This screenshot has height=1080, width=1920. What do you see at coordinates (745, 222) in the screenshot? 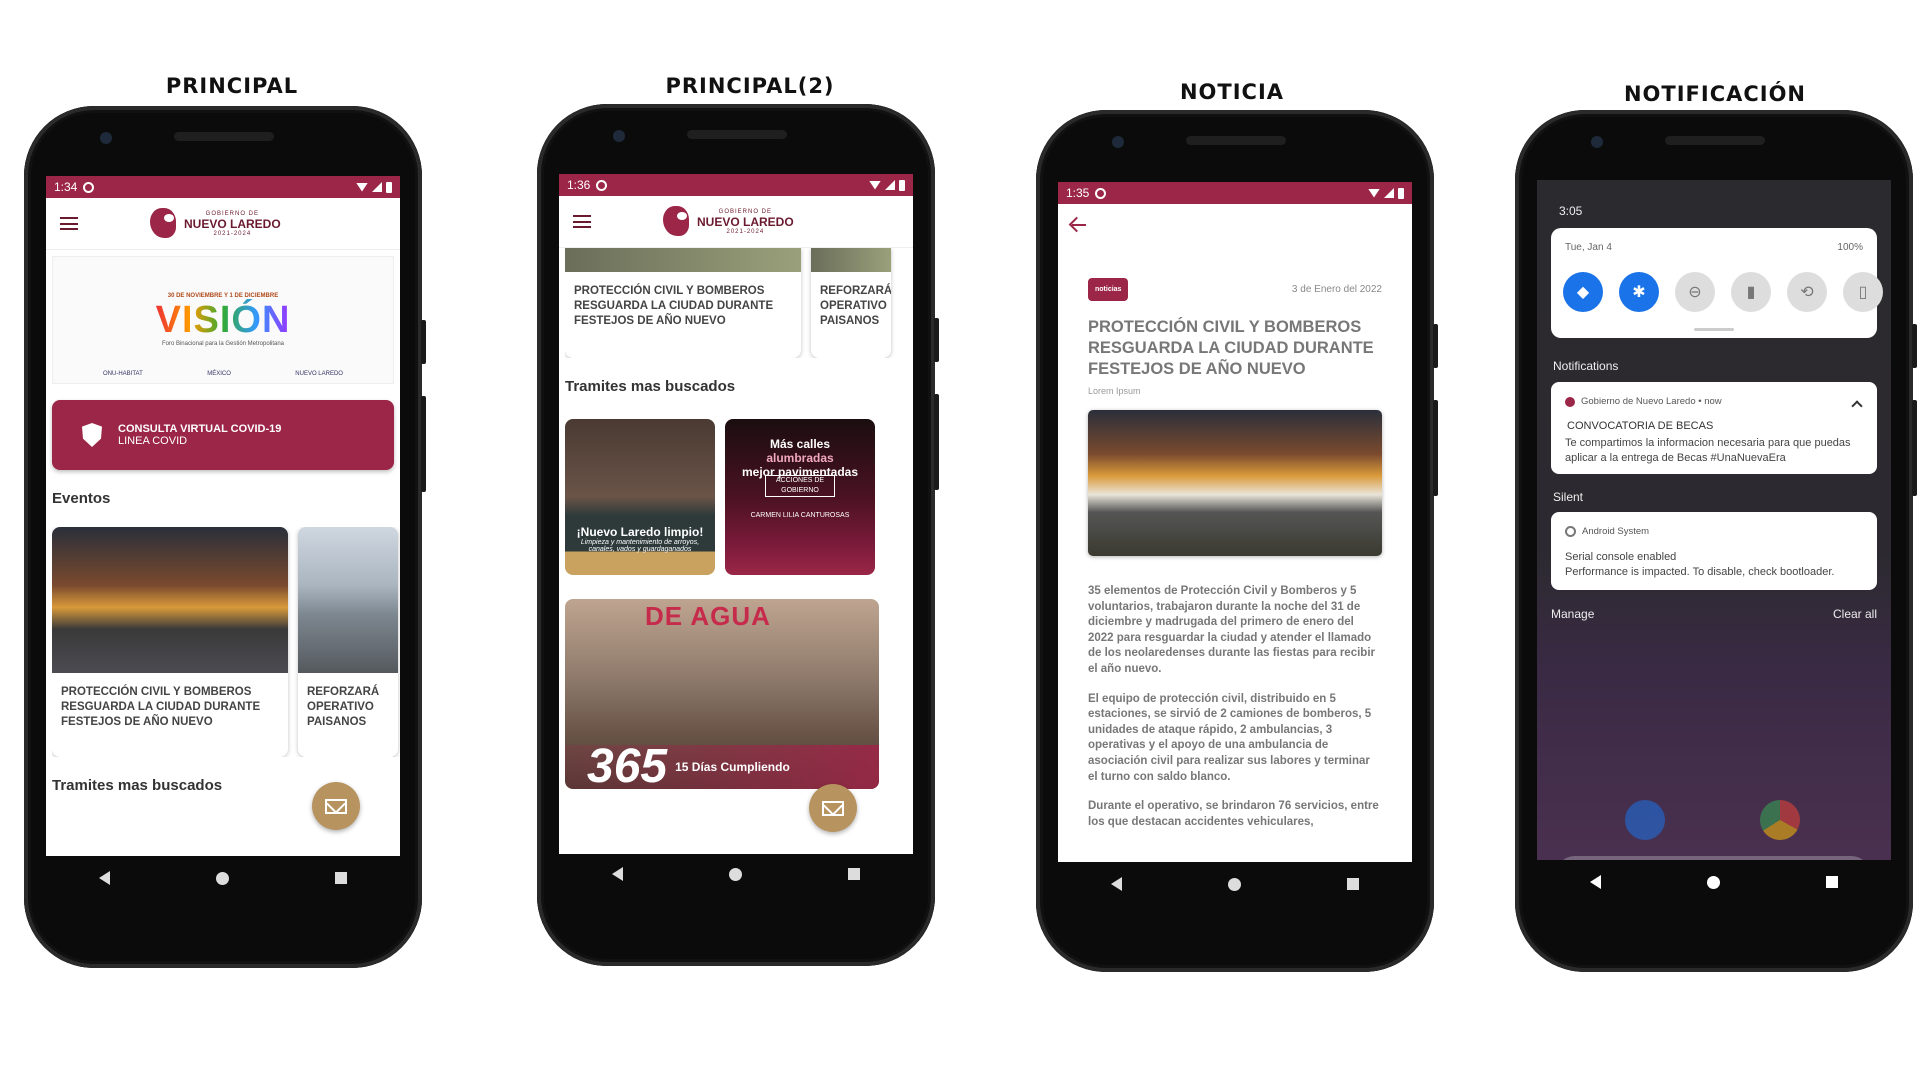
I see `logo-line2: NUEVO LAREDO` at bounding box center [745, 222].